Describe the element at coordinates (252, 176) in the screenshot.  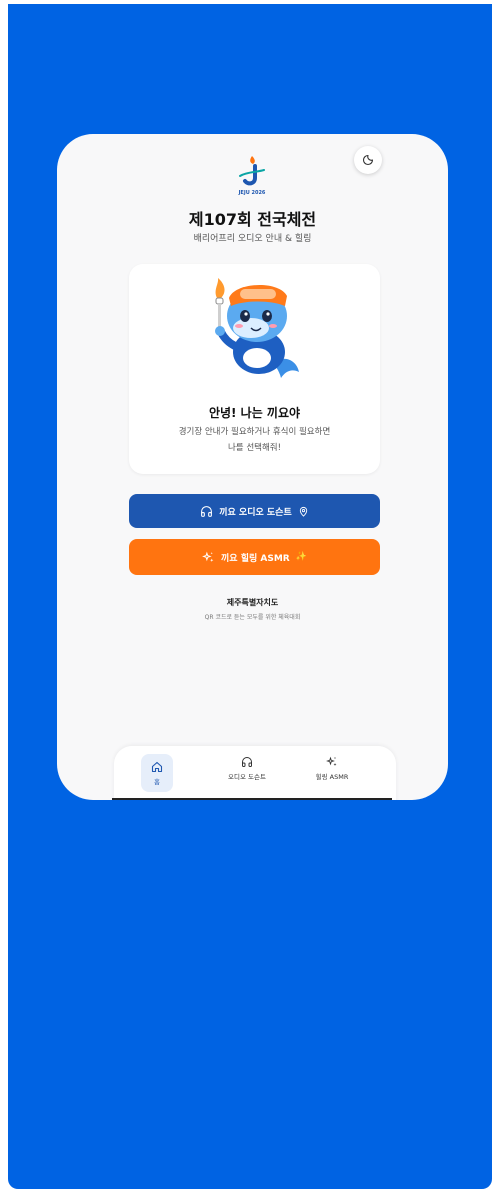
I see `event-logo: JEJU 2026` at that location.